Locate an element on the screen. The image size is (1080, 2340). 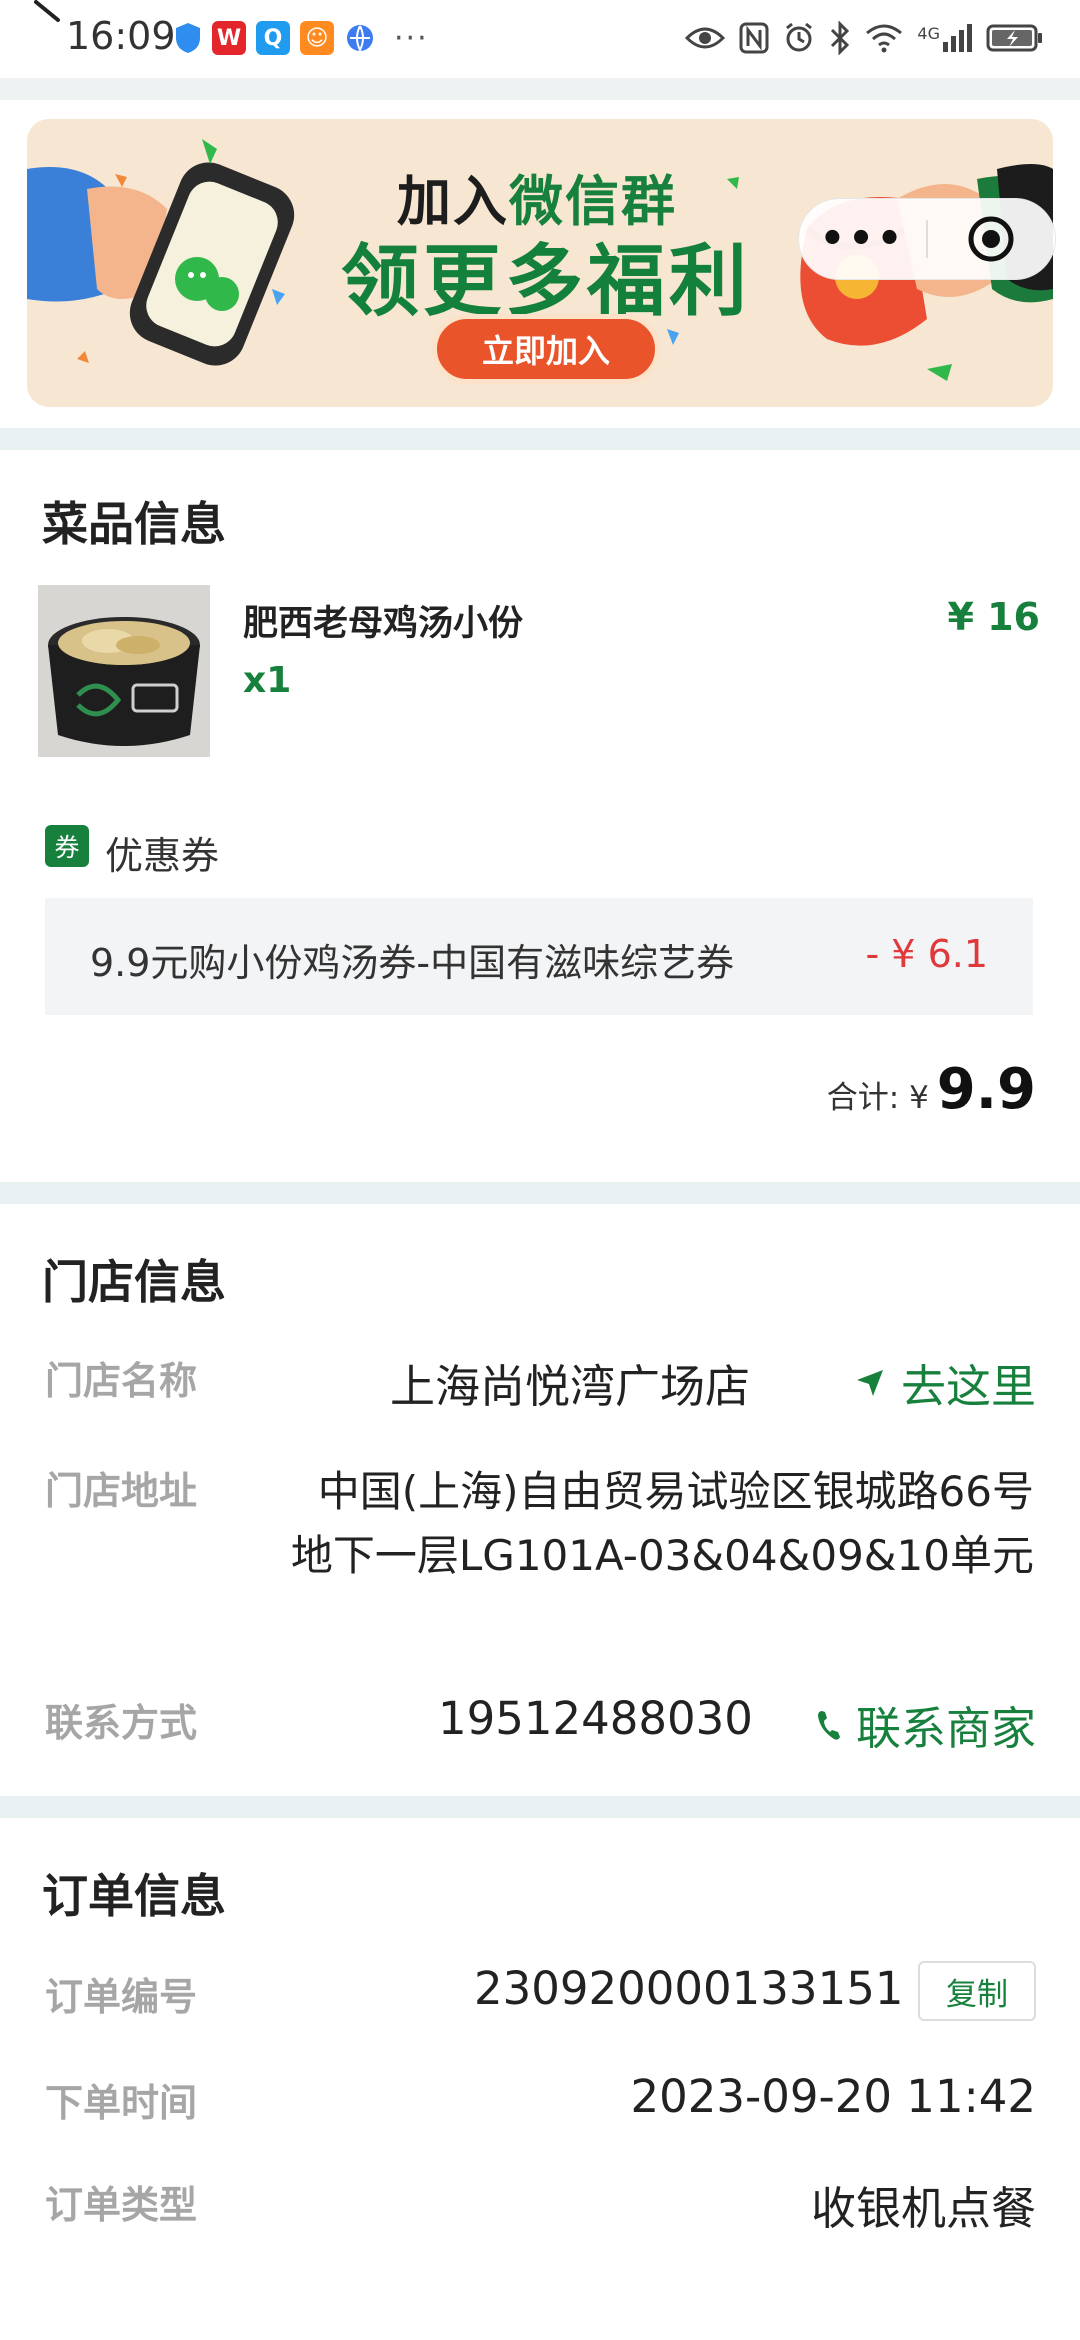
status-bar: 16:09 W Q ☺ ··· 4G is located at coordinates (540, 39).